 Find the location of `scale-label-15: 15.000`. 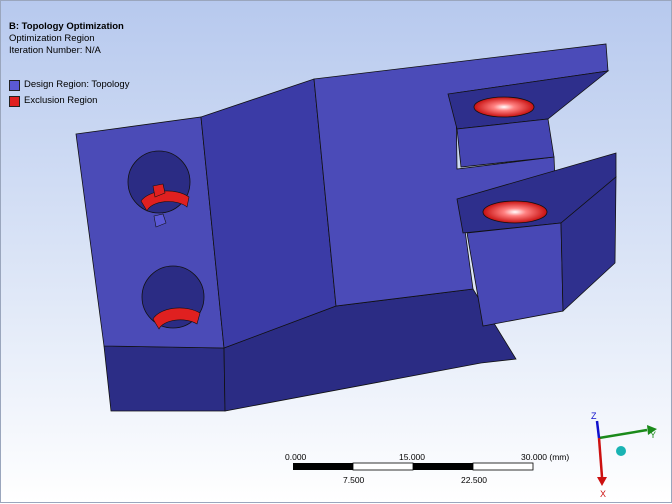

scale-label-15: 15.000 is located at coordinates (412, 457).